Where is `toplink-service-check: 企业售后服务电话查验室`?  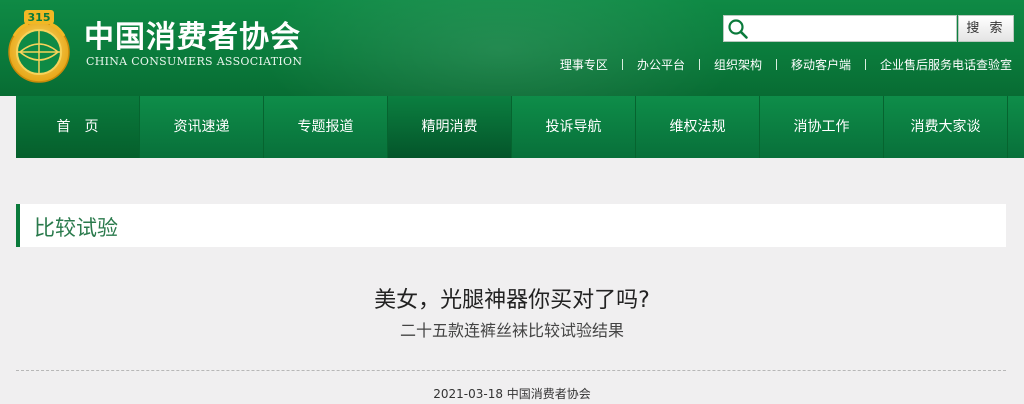 toplink-service-check: 企业售后服务电话查验室 is located at coordinates (946, 64).